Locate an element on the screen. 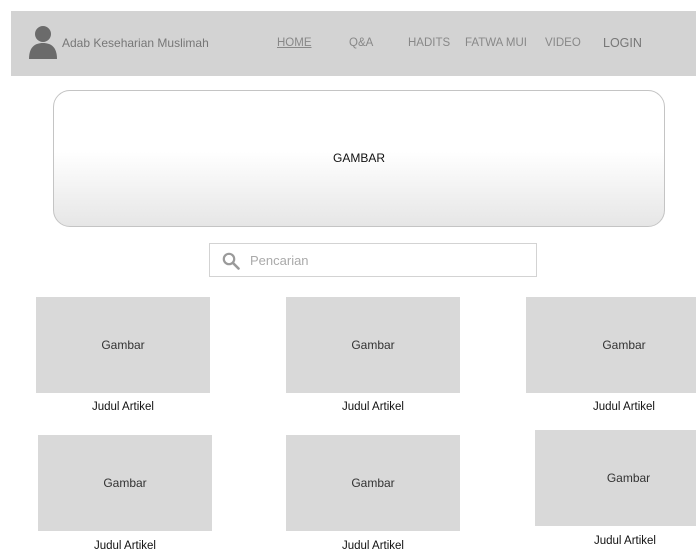 Image resolution: width=696 pixels, height=552 pixels. nav-fatwa-mui: FATWA MUI is located at coordinates (503, 43).